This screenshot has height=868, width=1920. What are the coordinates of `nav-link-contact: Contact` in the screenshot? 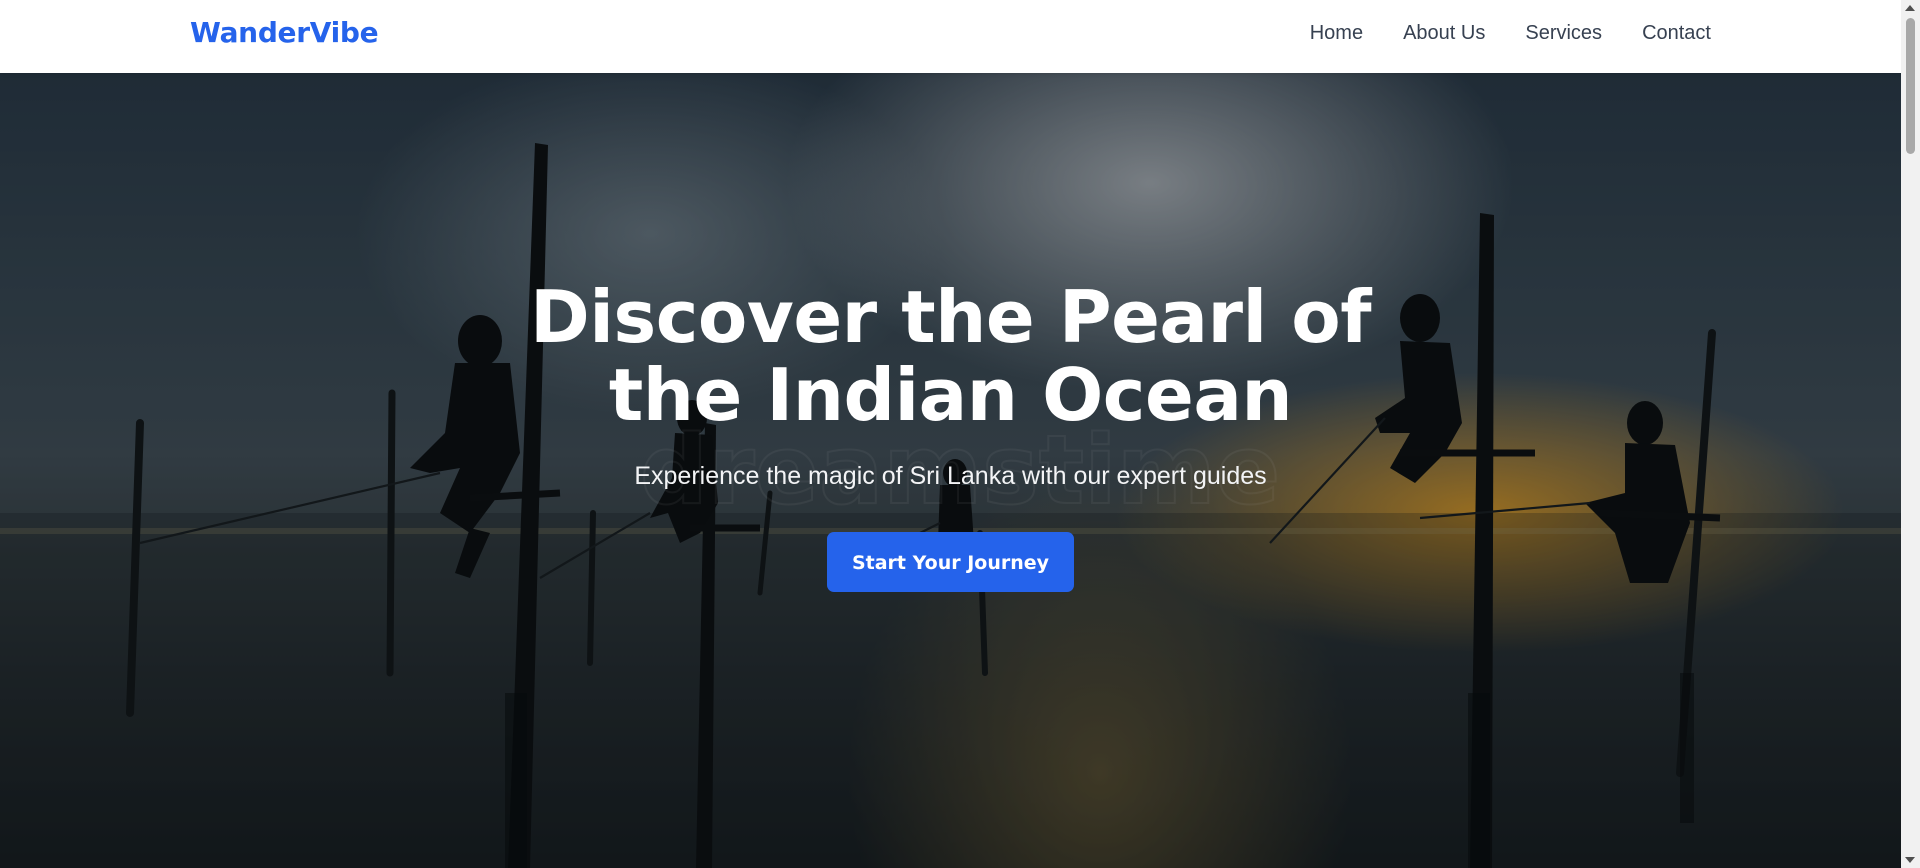 It's located at (1676, 33).